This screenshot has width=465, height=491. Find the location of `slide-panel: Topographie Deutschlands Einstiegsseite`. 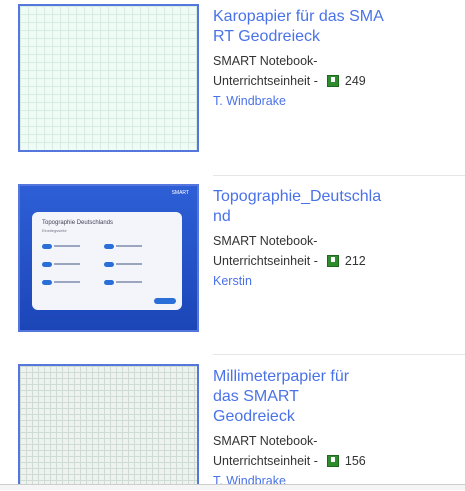

slide-panel: Topographie Deutschlands Einstiegsseite is located at coordinates (107, 261).